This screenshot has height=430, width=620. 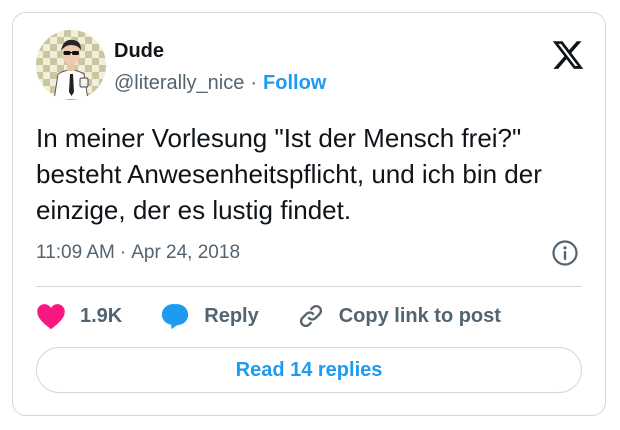 I want to click on reply-button: Reply, so click(x=209, y=316).